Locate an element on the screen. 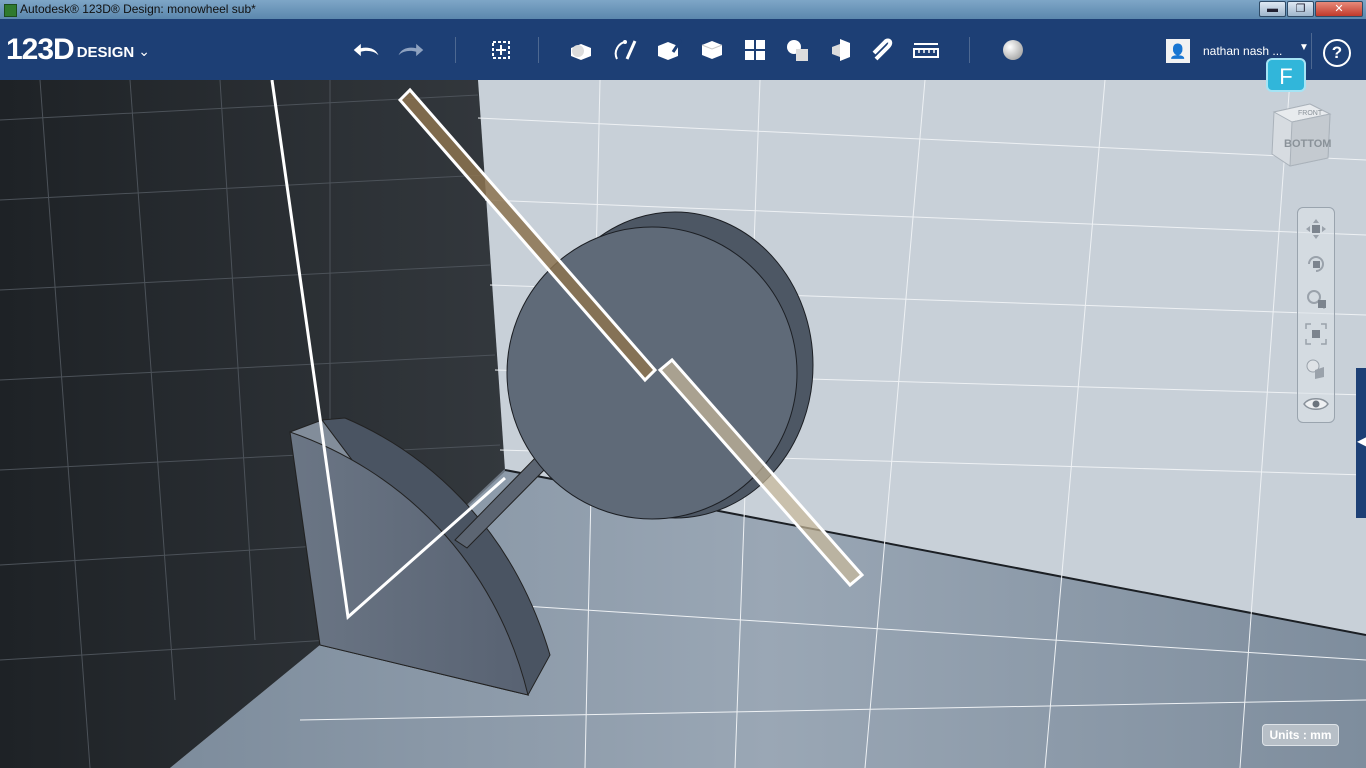 This screenshot has height=768, width=1366. material-icon is located at coordinates (1013, 50).